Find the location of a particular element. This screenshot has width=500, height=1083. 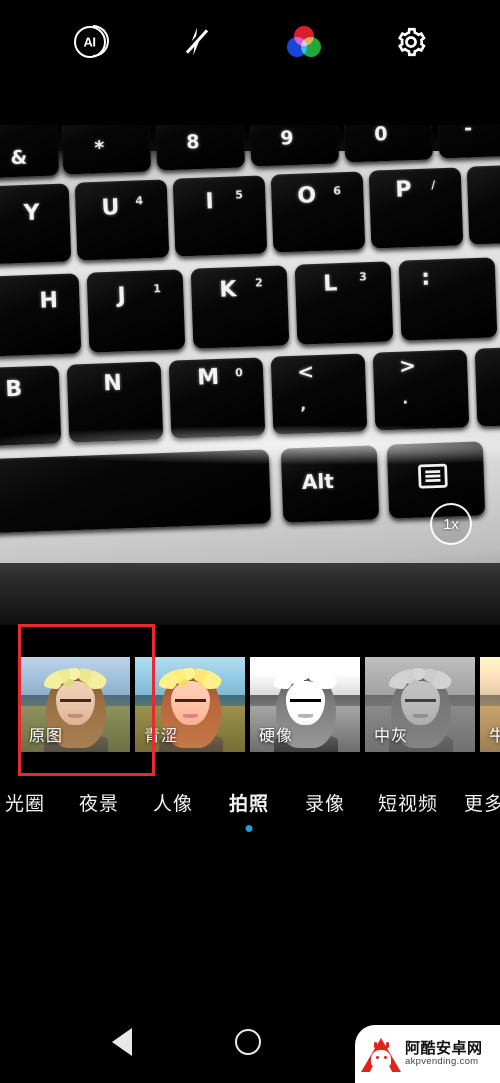

watermark-url: akpvending.com is located at coordinates (442, 1062).